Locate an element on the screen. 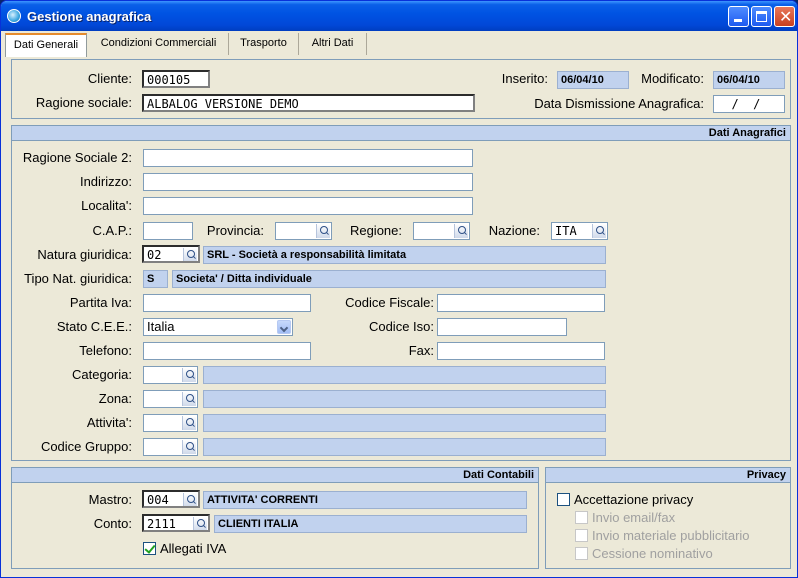 This screenshot has height=578, width=798. cap-field is located at coordinates (168, 231).